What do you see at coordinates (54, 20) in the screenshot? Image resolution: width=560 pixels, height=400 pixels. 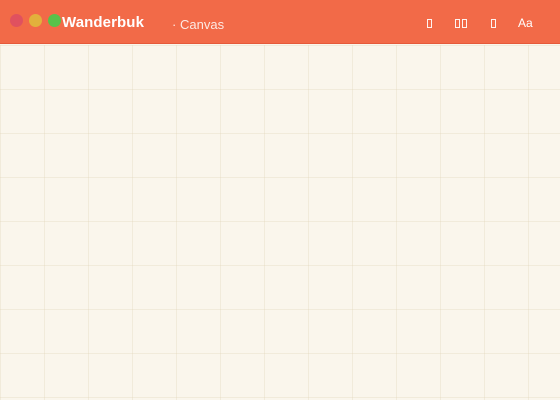 I see `zoom-window-button` at bounding box center [54, 20].